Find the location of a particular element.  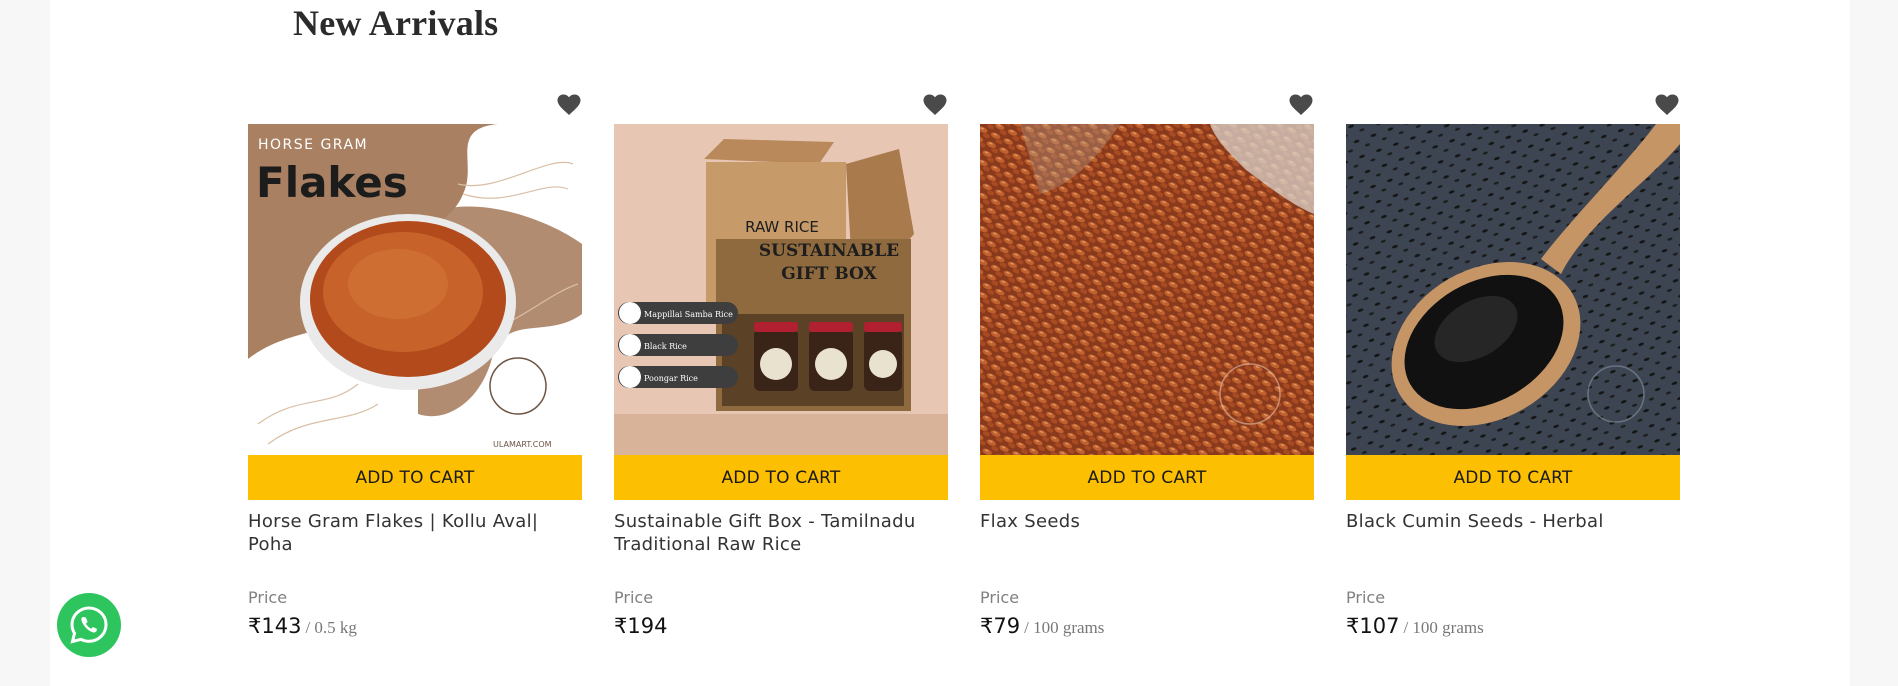

svg-text: Poongar Rice is located at coordinates (671, 378).